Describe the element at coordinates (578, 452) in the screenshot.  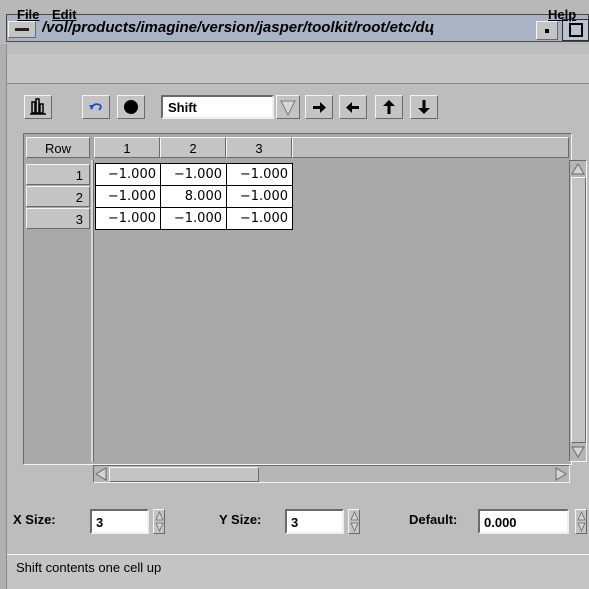
I see `scroll-down-icon` at that location.